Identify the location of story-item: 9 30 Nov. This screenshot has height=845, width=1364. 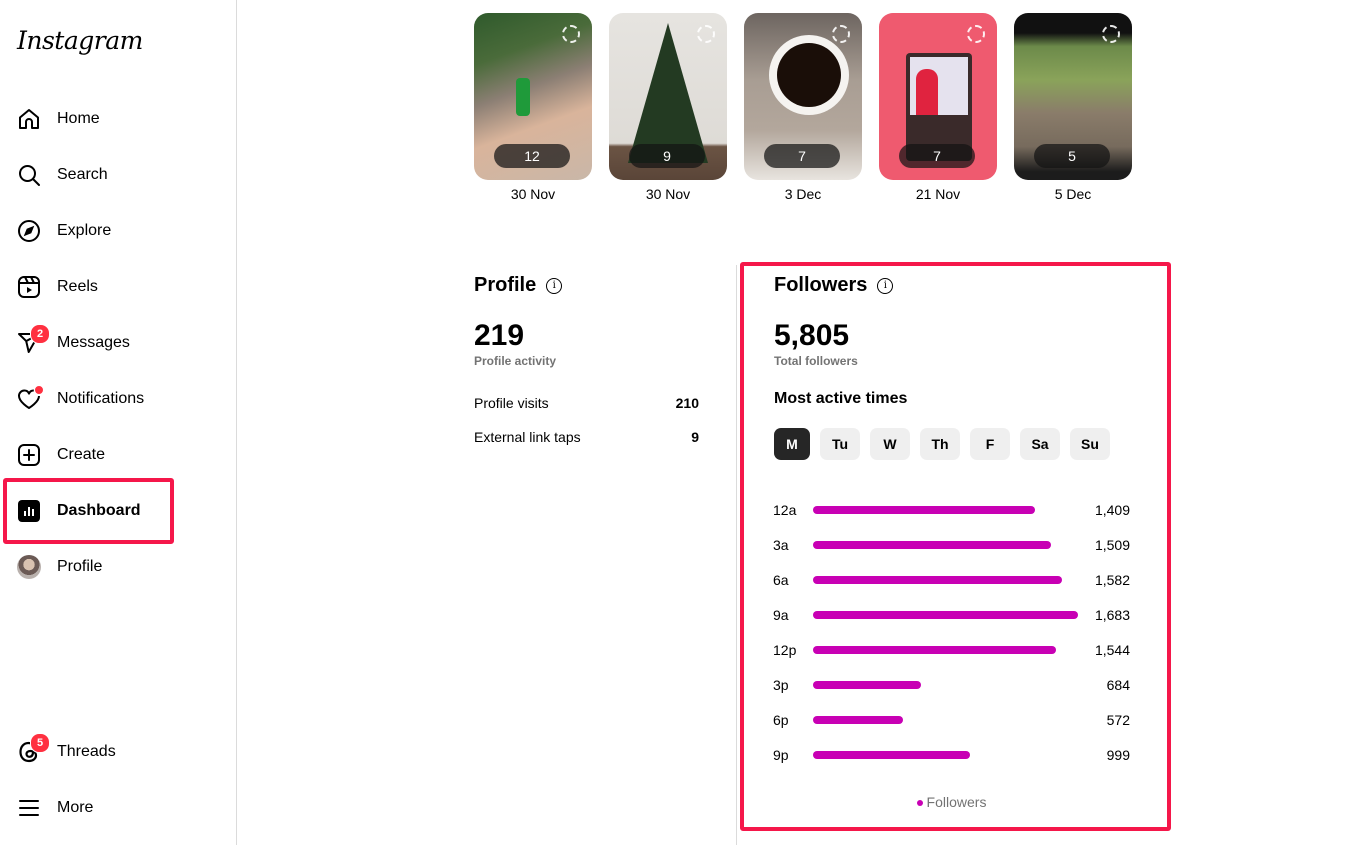
(668, 107).